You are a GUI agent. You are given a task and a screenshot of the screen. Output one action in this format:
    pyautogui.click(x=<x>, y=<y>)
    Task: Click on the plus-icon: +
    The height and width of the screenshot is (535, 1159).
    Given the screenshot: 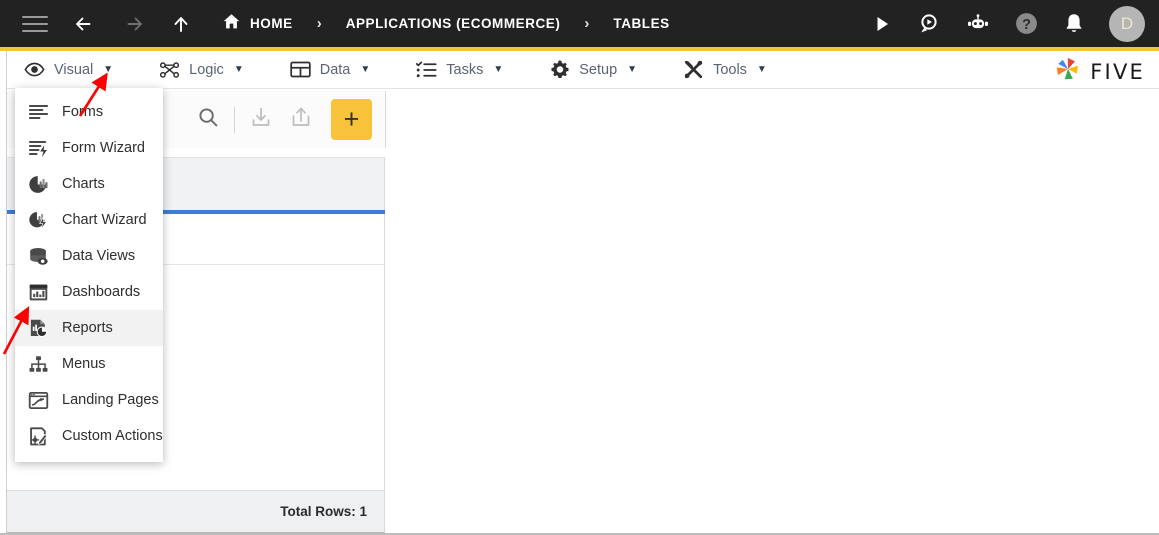 What is the action you would take?
    pyautogui.click(x=351, y=119)
    